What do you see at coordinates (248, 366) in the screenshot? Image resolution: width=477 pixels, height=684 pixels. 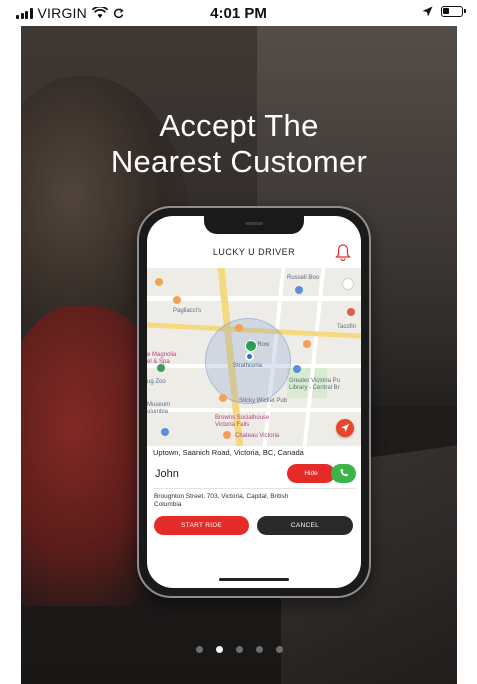 I see `map-label: Strathcona` at bounding box center [248, 366].